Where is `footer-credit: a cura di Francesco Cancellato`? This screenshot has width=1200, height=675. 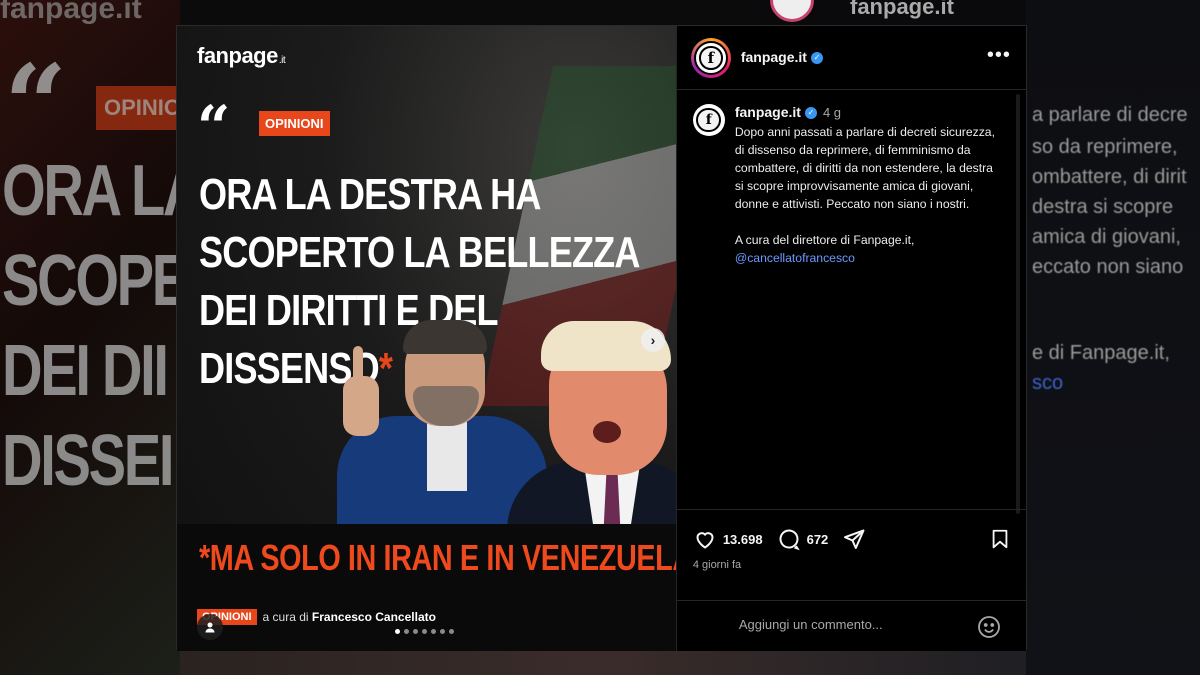 footer-credit: a cura di Francesco Cancellato is located at coordinates (349, 617).